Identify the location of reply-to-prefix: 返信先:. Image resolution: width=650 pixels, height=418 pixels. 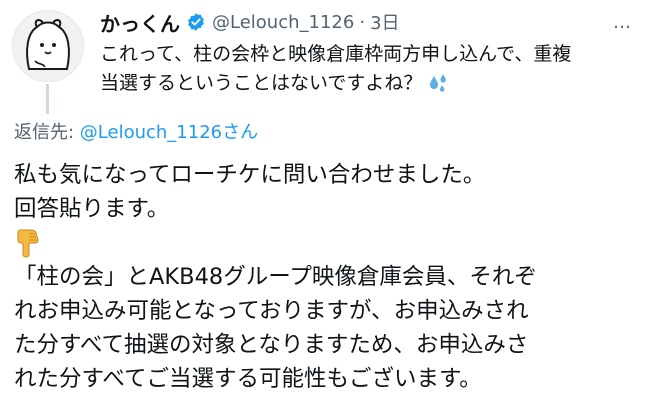
(47, 132).